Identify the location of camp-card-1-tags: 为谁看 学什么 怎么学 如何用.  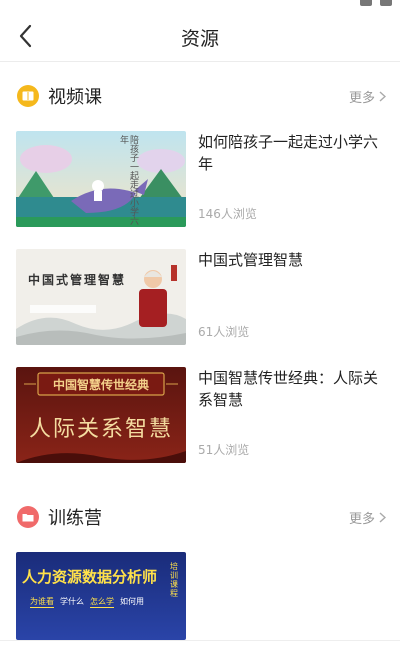
(87, 602).